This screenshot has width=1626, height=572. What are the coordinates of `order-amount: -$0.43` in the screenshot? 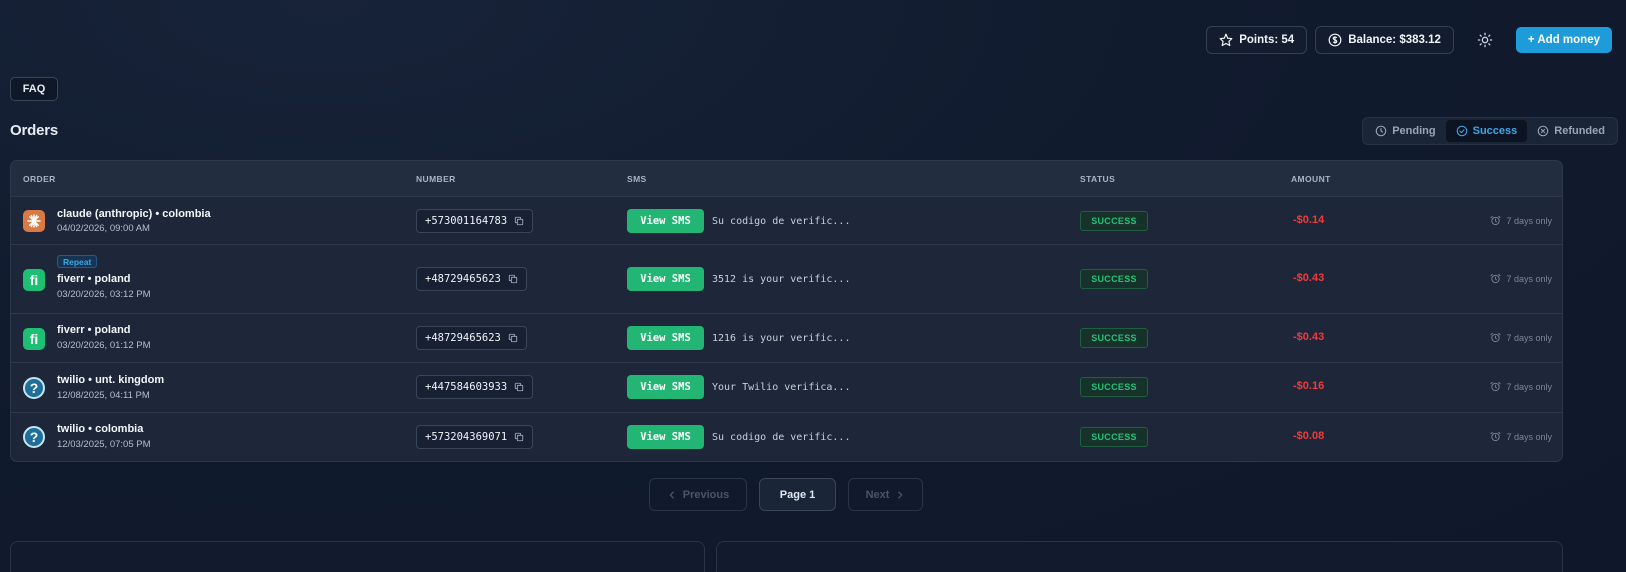 It's located at (1309, 337).